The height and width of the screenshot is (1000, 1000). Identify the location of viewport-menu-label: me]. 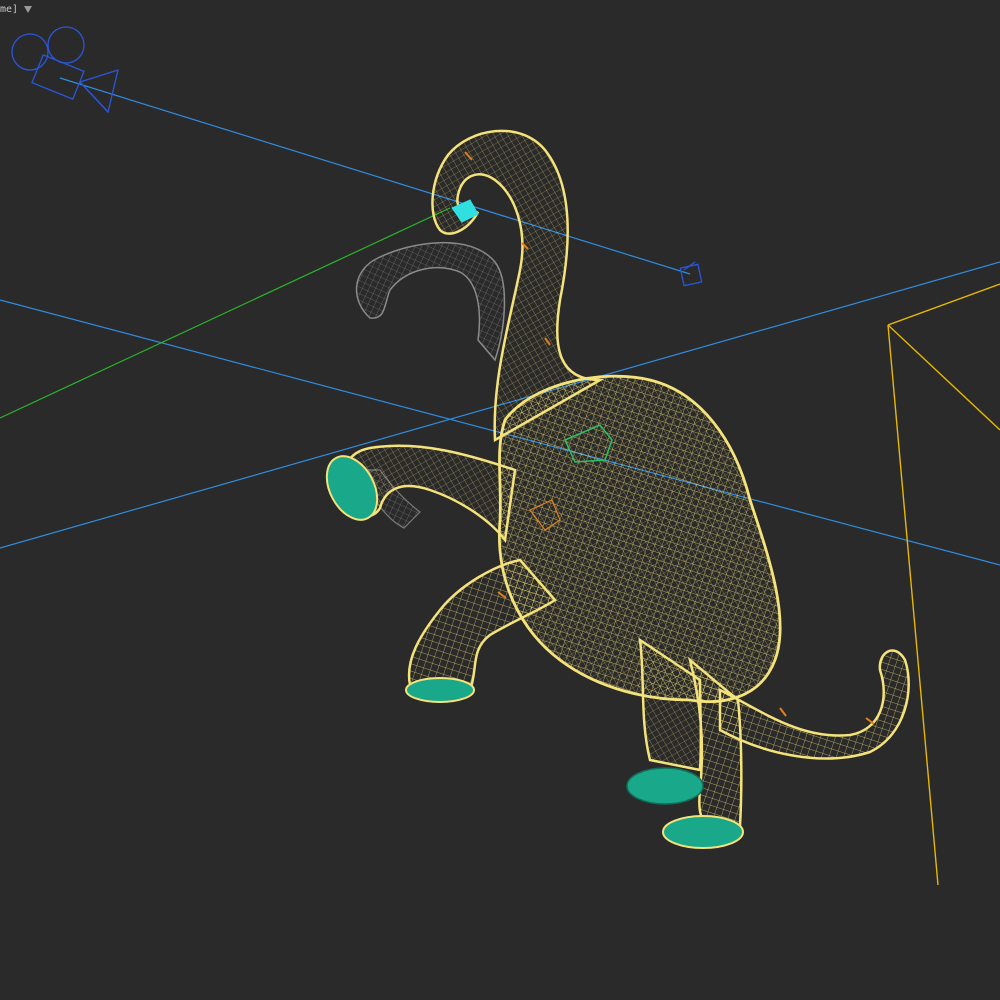
(9, 9).